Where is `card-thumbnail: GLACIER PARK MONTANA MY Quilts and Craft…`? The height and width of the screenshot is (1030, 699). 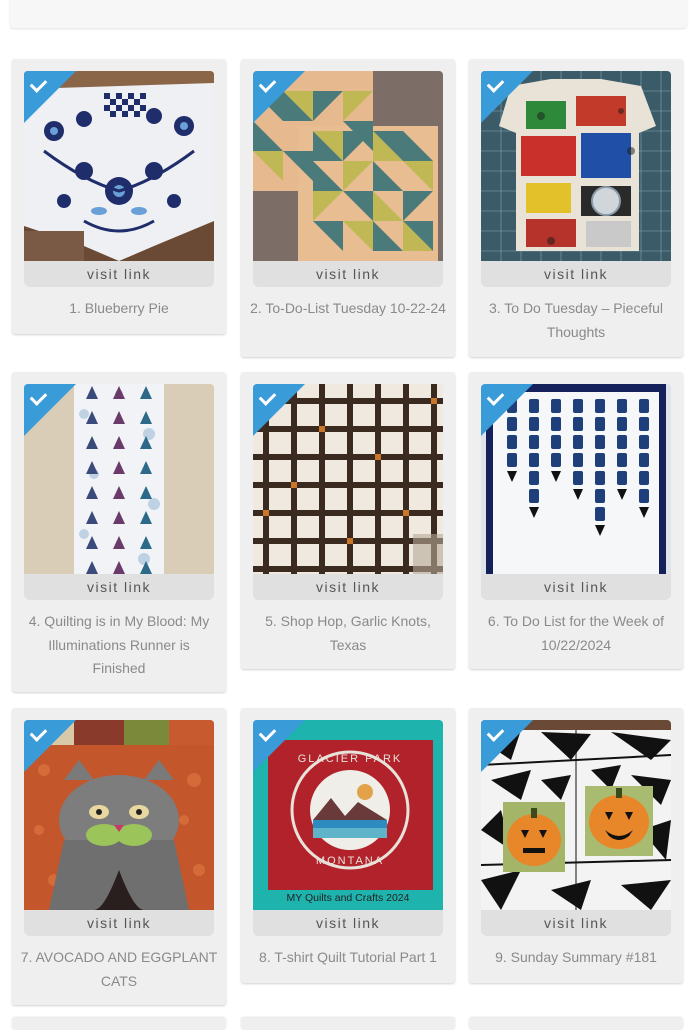 card-thumbnail: GLACIER PARK MONTANA MY Quilts and Craft… is located at coordinates (348, 815).